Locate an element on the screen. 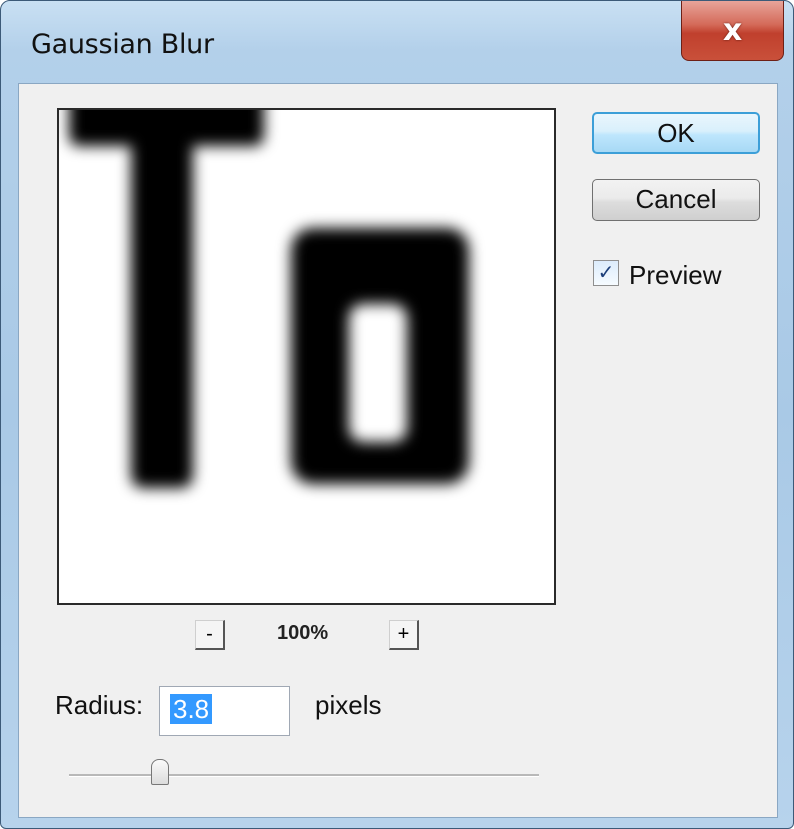 The height and width of the screenshot is (829, 794). radius-label: Radius: is located at coordinates (99, 705).